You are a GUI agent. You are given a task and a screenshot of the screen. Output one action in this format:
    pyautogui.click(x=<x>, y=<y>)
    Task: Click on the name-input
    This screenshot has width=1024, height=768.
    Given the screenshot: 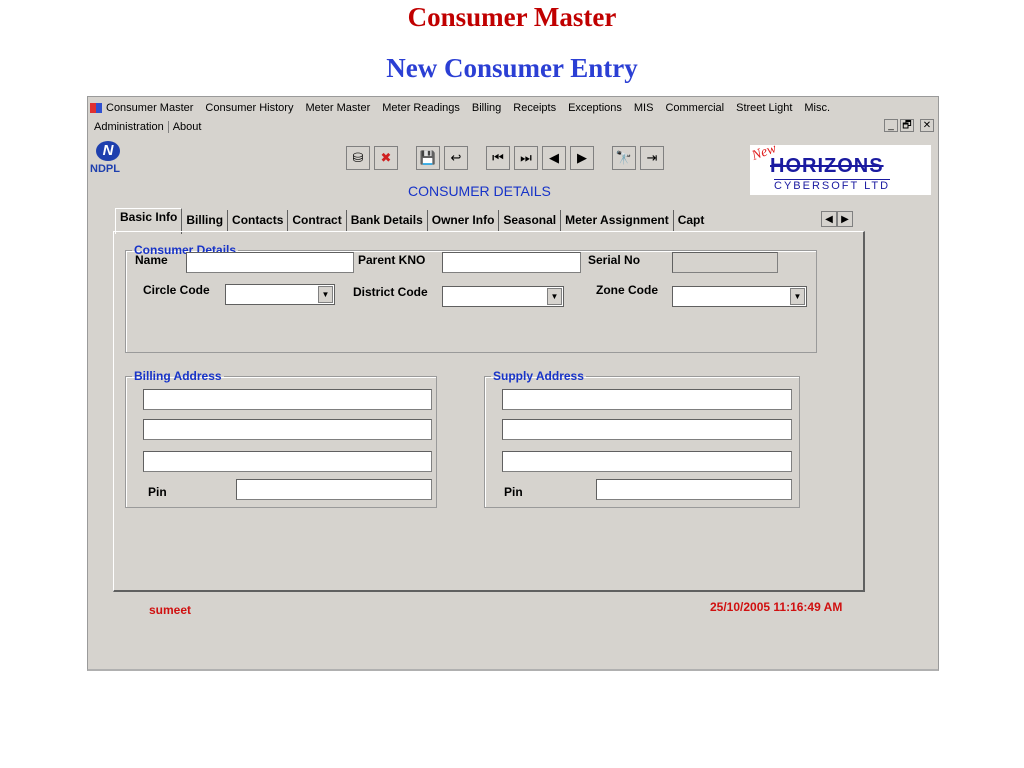 What is the action you would take?
    pyautogui.click(x=270, y=262)
    